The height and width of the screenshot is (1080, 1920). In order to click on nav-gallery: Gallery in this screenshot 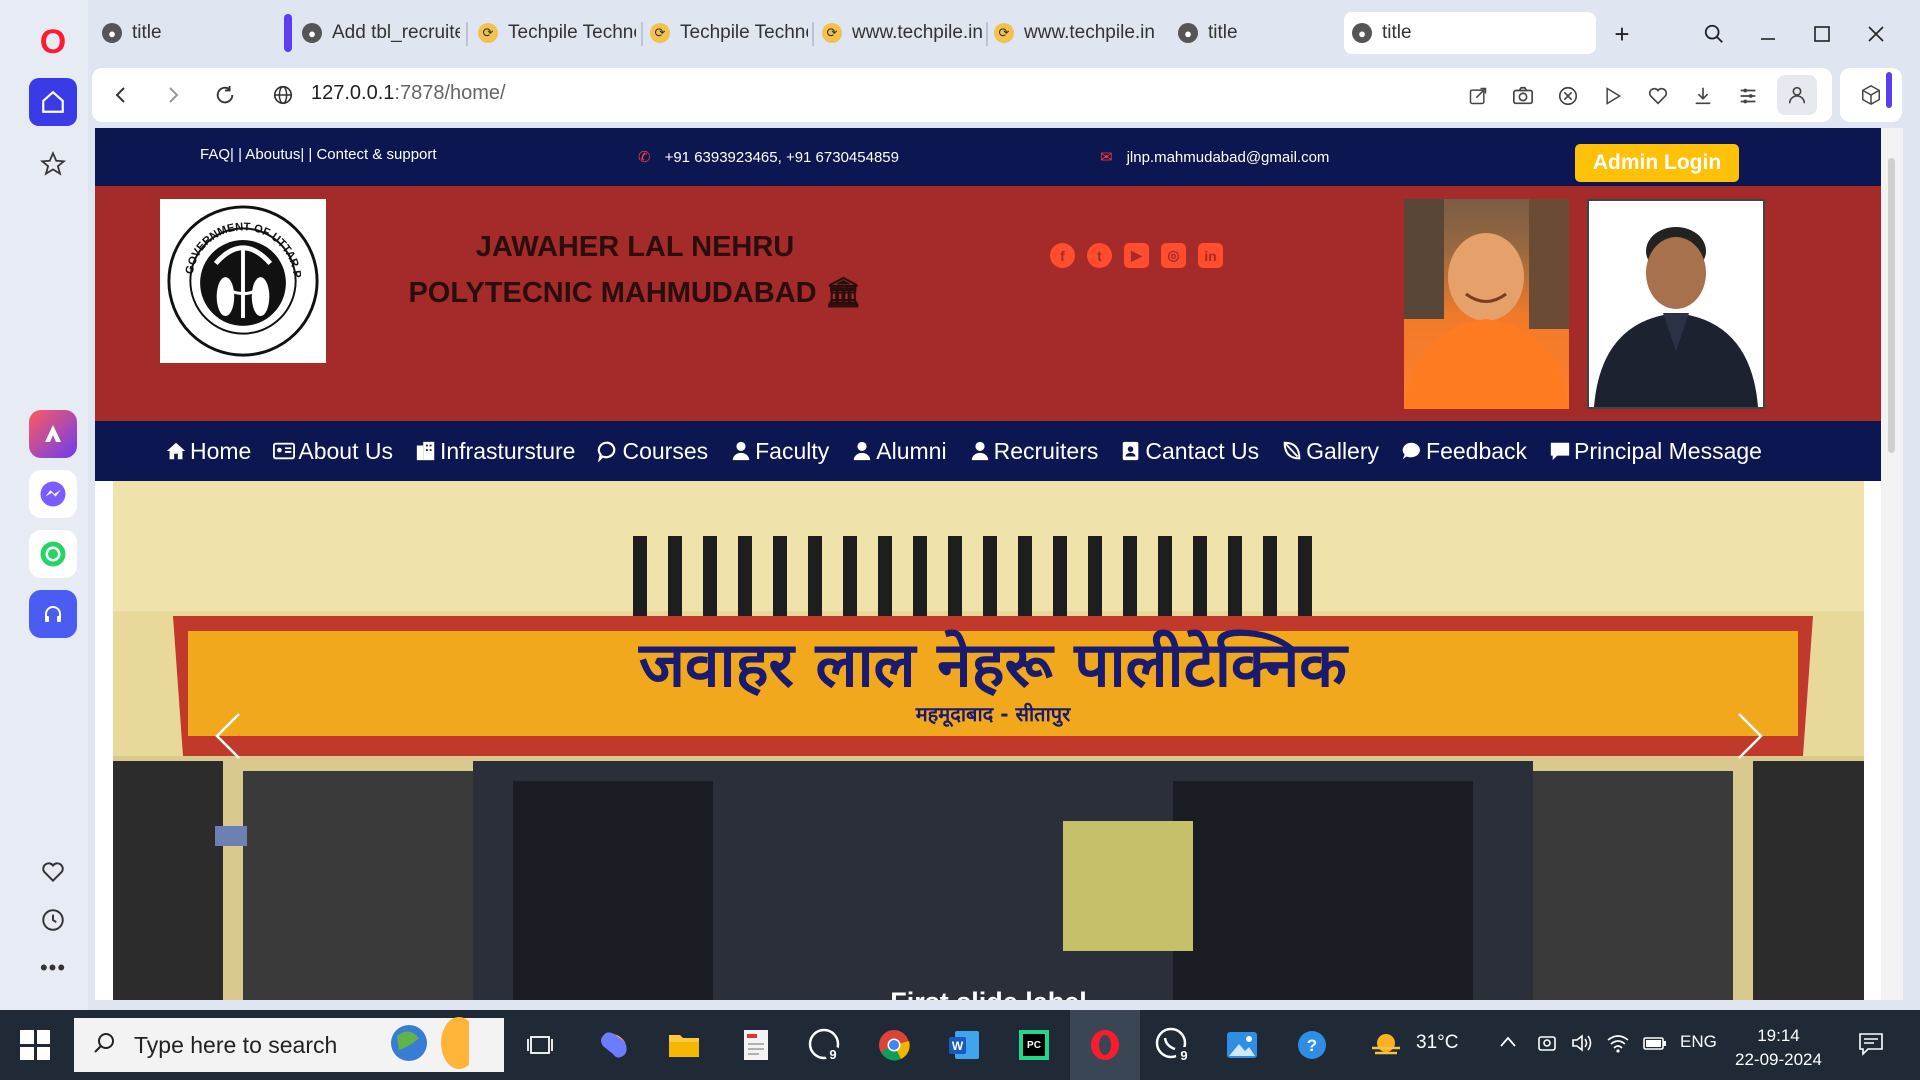, I will do `click(1330, 451)`.